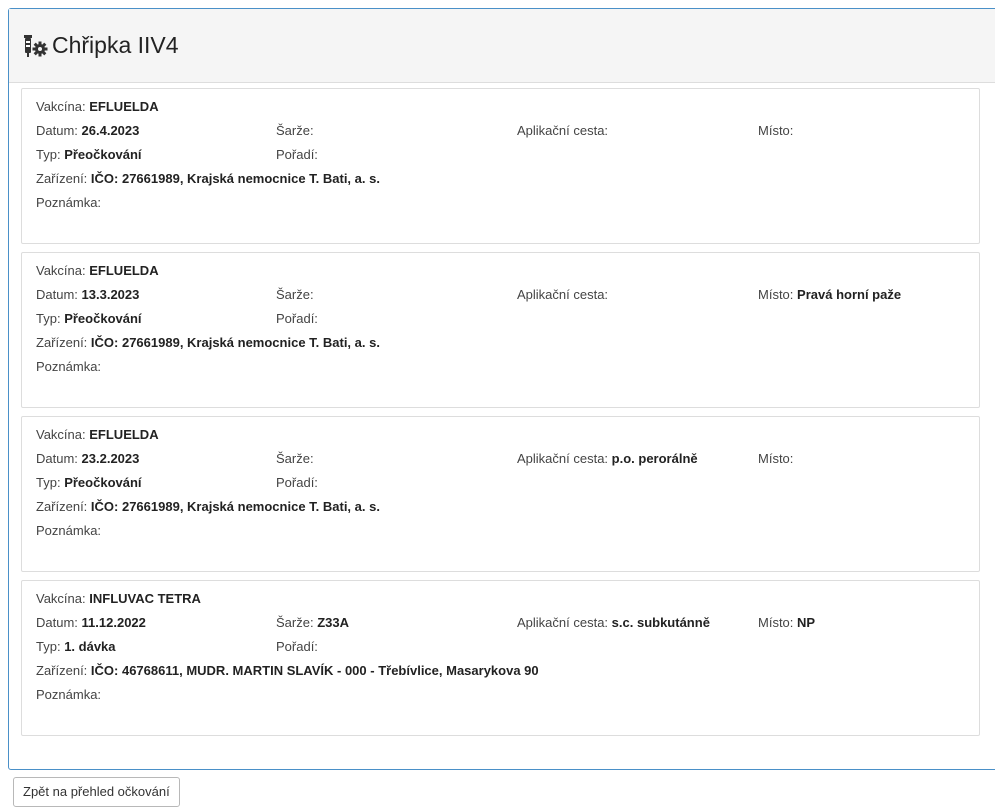  What do you see at coordinates (504, 647) in the screenshot?
I see `record-row: Typ: 1. dávka Pořadí:` at bounding box center [504, 647].